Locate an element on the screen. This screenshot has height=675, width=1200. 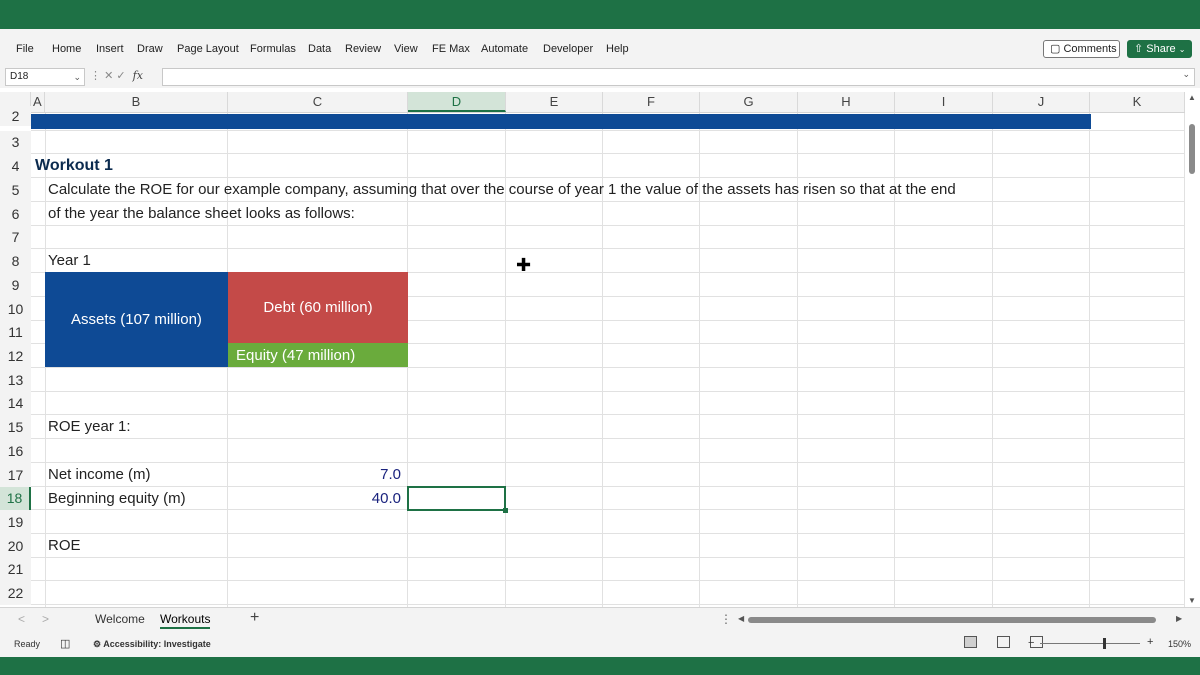
zoom-slider-handle is located at coordinates (1104, 643).